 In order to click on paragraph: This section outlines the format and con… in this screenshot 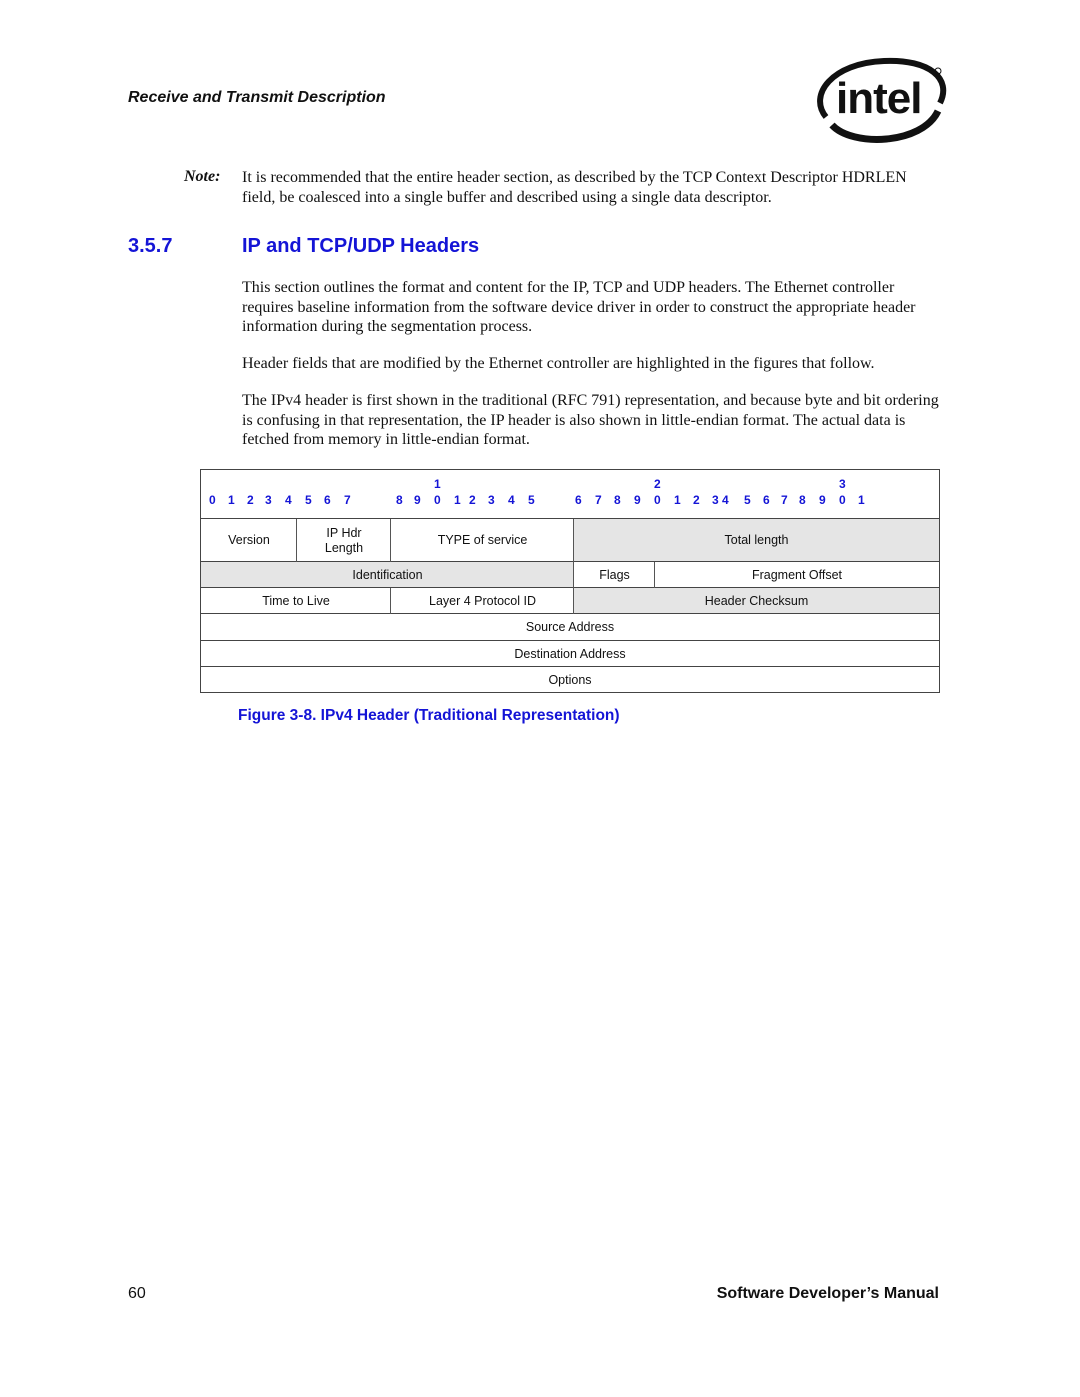, I will do `click(579, 307)`.